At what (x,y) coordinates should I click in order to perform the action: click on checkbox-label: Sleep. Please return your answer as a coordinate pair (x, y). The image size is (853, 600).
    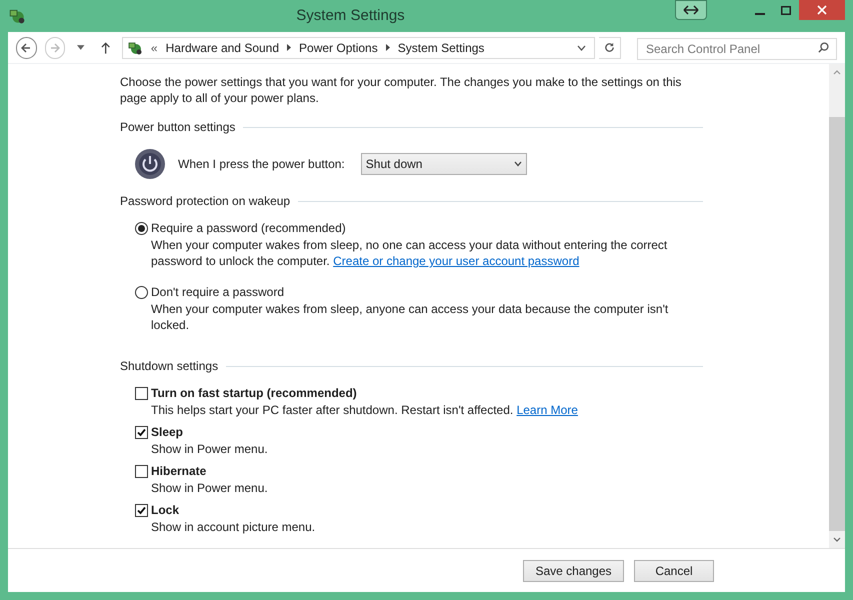
    Looking at the image, I should click on (167, 432).